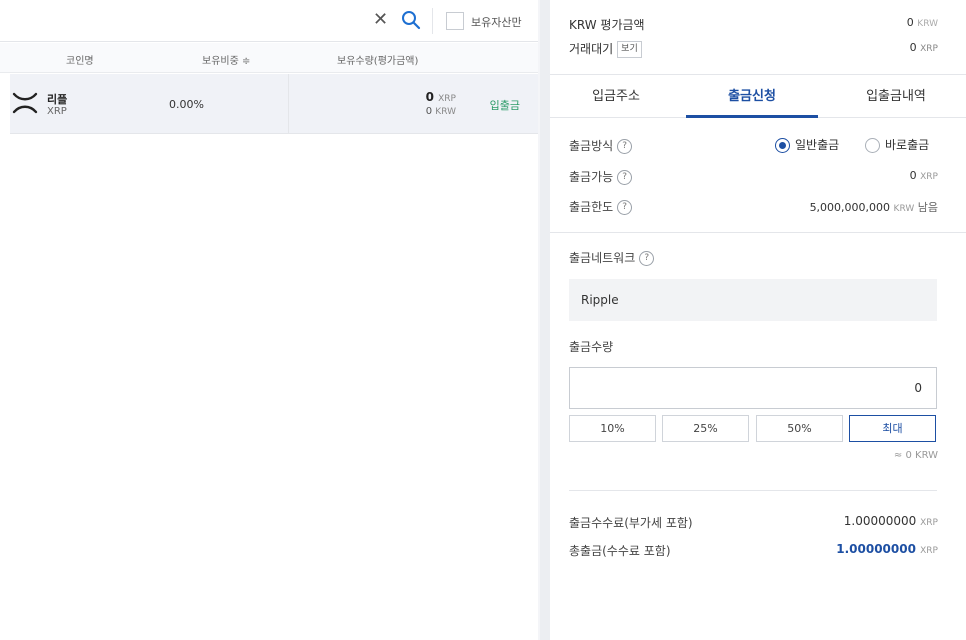  I want to click on amount-input, so click(753, 388).